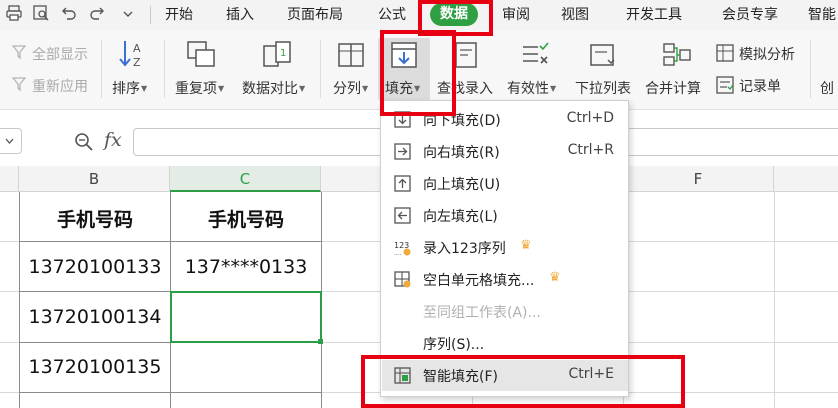 The height and width of the screenshot is (408, 838). I want to click on lookup-entry-icon, so click(467, 57).